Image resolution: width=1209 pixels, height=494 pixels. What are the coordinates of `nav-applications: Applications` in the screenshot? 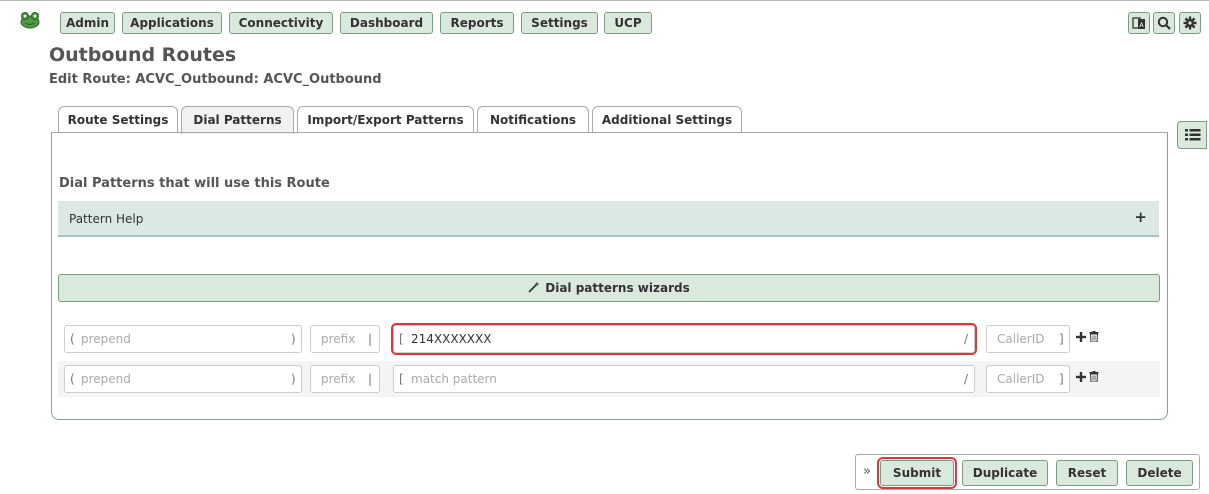 It's located at (172, 23).